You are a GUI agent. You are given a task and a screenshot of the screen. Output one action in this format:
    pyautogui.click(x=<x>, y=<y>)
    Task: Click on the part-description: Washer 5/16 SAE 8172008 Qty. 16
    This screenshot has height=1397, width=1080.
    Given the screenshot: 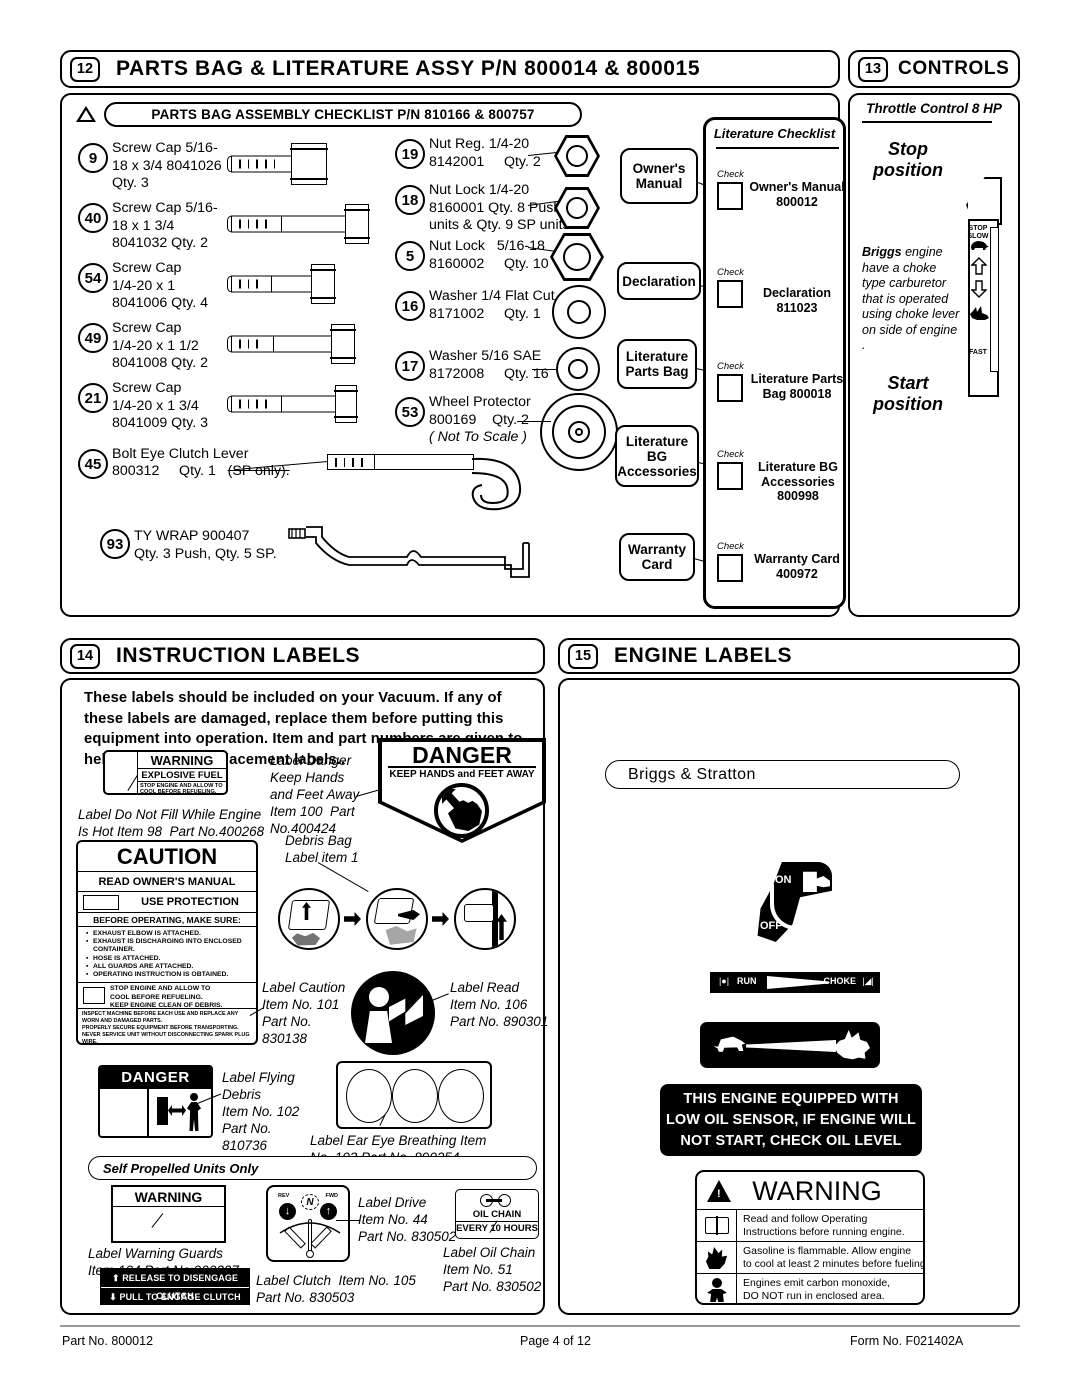 What is the action you would take?
    pyautogui.click(x=489, y=365)
    